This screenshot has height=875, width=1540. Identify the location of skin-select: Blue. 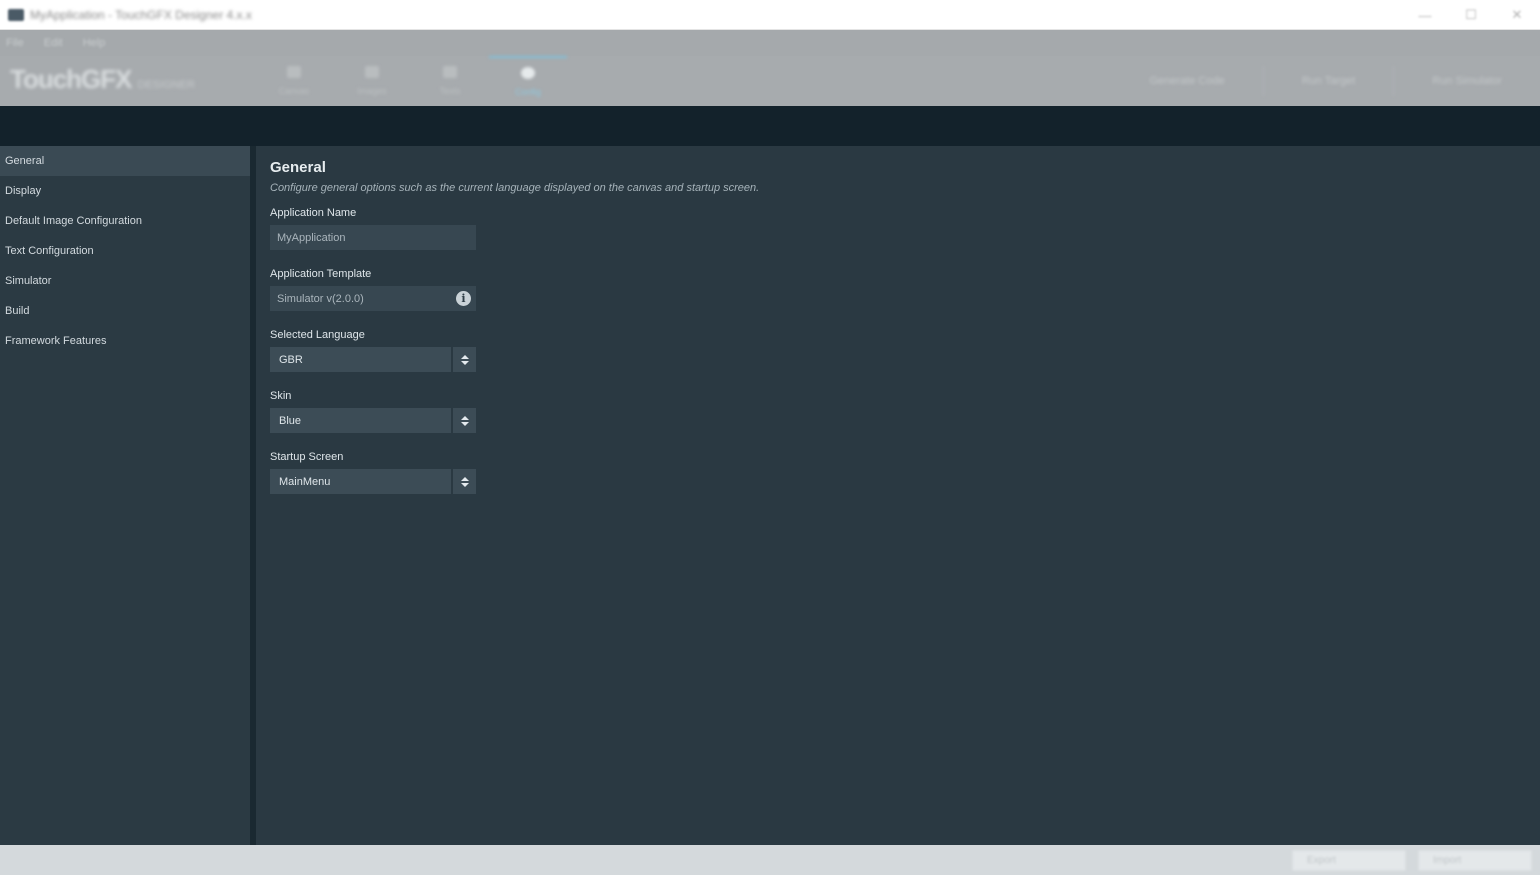
(373, 420).